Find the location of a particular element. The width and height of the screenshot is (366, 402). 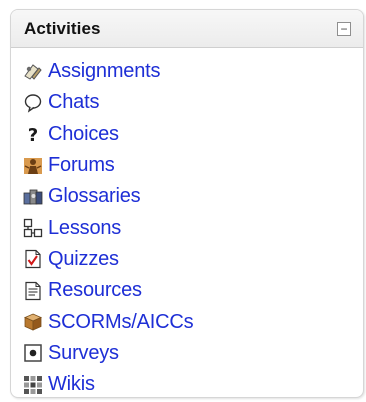

activity-item-lessons: Lessons is located at coordinates (193, 227).